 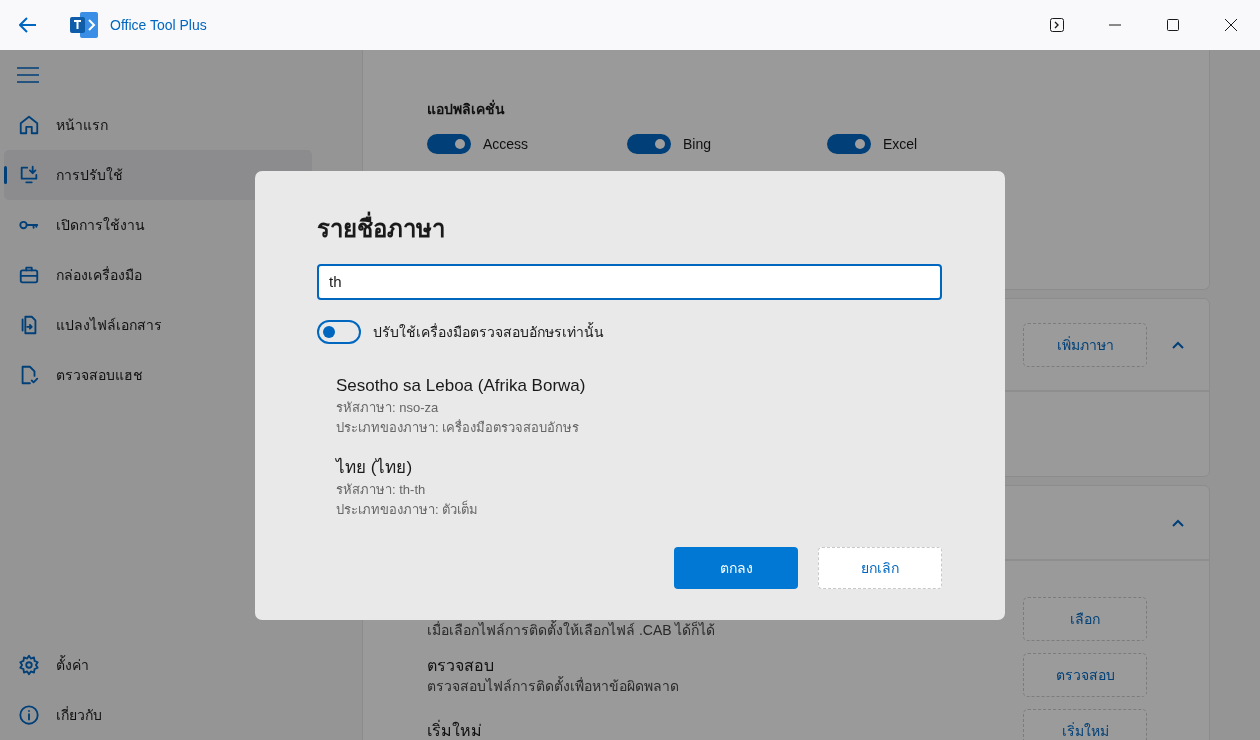 I want to click on sidebar-item: ตั้งค่า, so click(x=158, y=665).